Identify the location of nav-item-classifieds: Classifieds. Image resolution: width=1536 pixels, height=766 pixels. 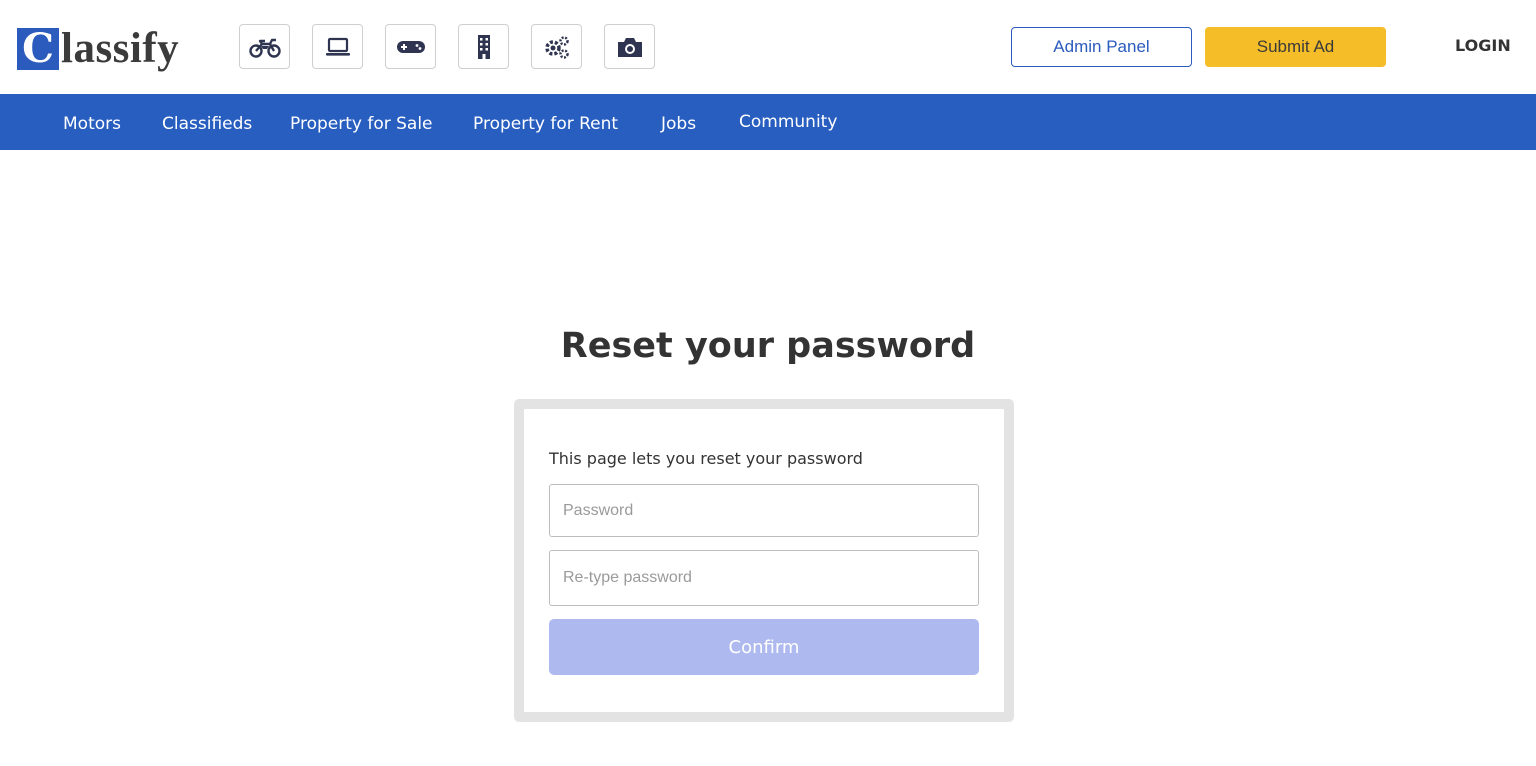
(207, 122).